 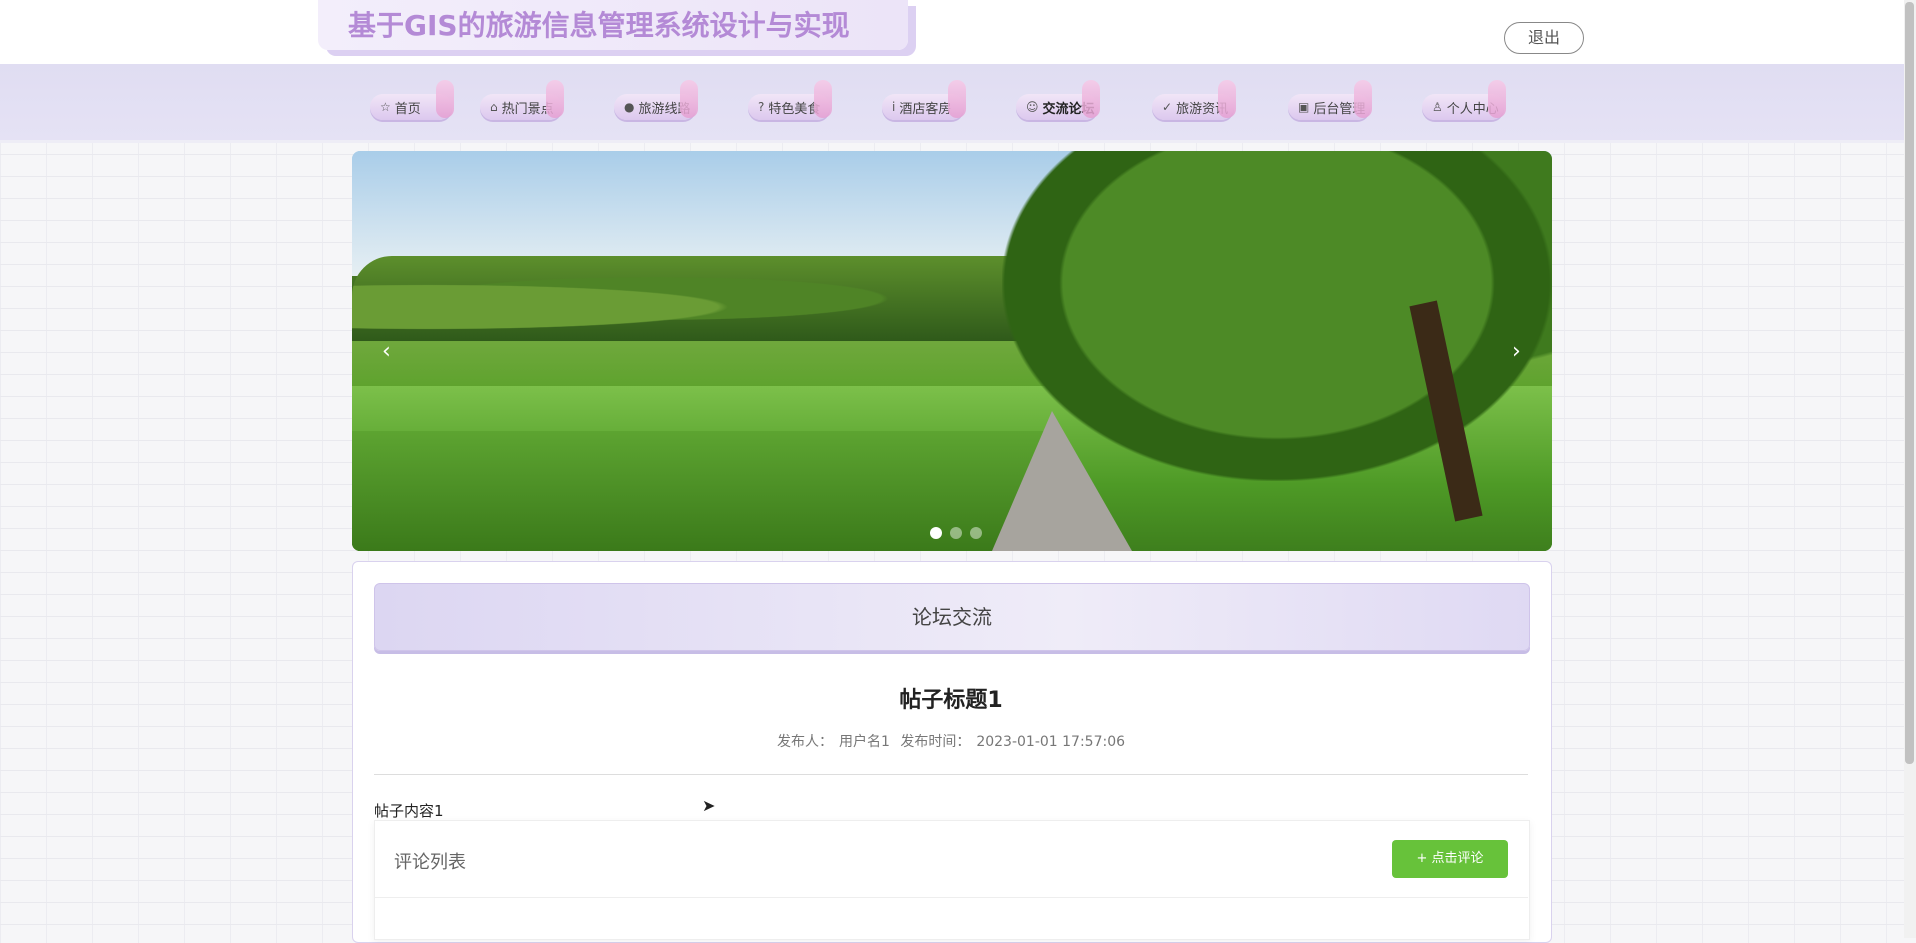 I want to click on info-icon: i, so click(x=894, y=107).